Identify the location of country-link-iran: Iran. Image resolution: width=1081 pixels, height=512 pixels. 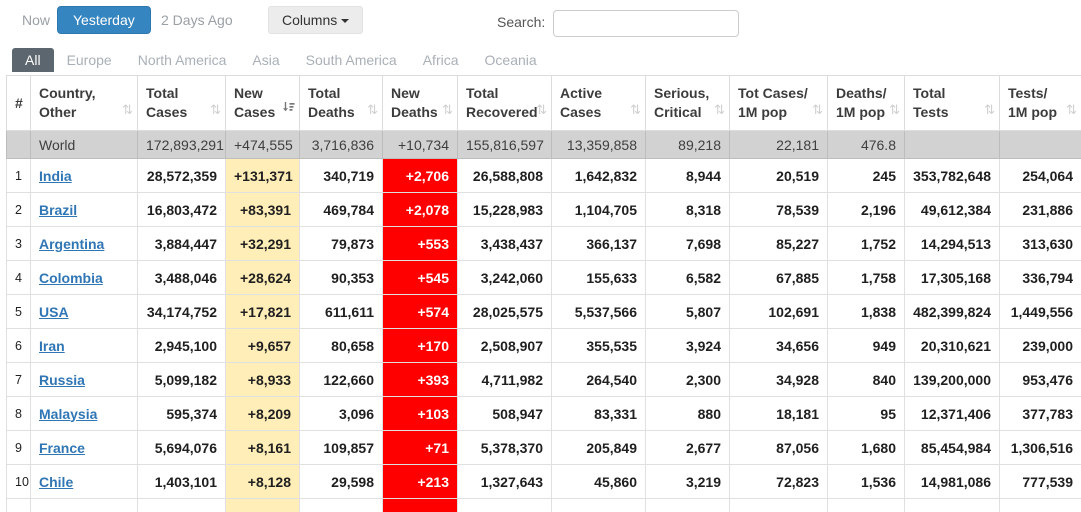
(52, 346).